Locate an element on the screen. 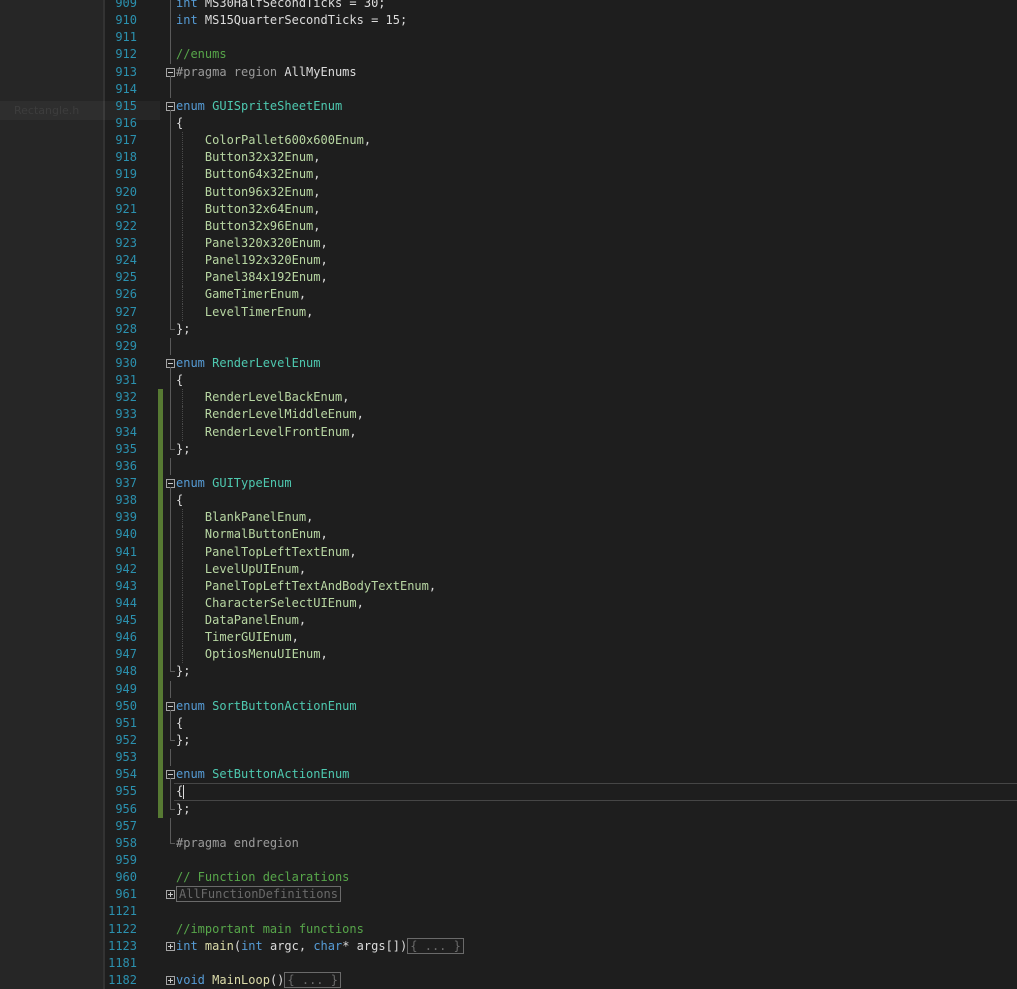 This screenshot has width=1017, height=989. code-text: GameTimerEnum, is located at coordinates (241, 294).